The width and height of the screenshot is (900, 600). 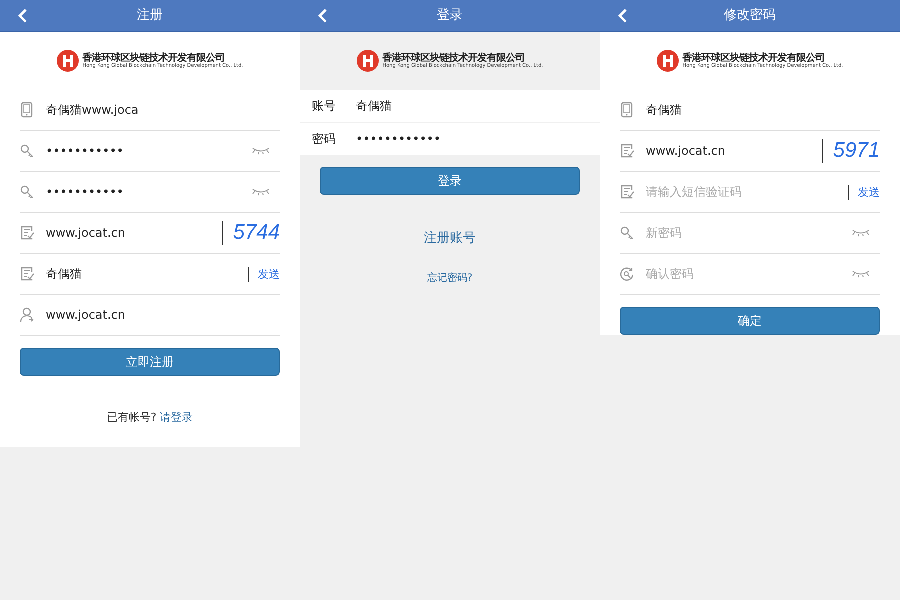 I want to click on submit-button: 登录, so click(x=450, y=181).